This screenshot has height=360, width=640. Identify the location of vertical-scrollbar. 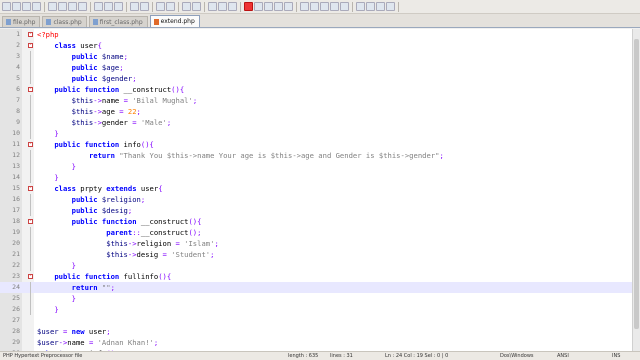
(636, 190).